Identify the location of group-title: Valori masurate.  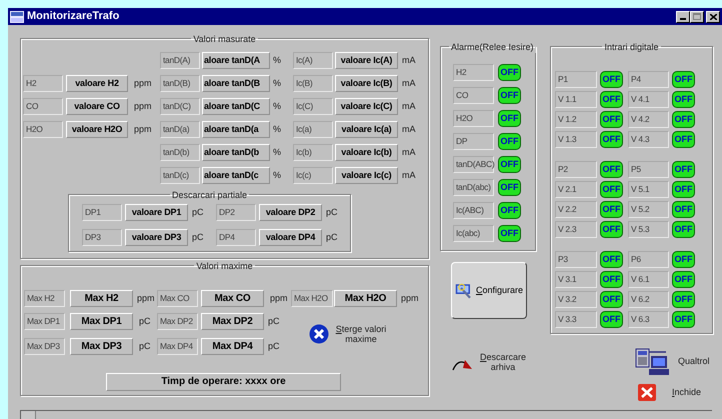
(224, 39).